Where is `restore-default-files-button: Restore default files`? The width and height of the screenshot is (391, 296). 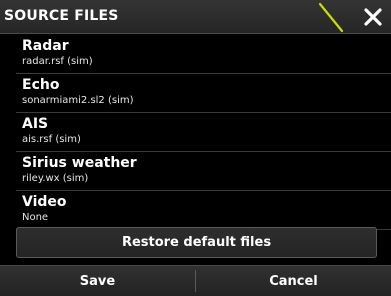 restore-default-files-button: Restore default files is located at coordinates (196, 242).